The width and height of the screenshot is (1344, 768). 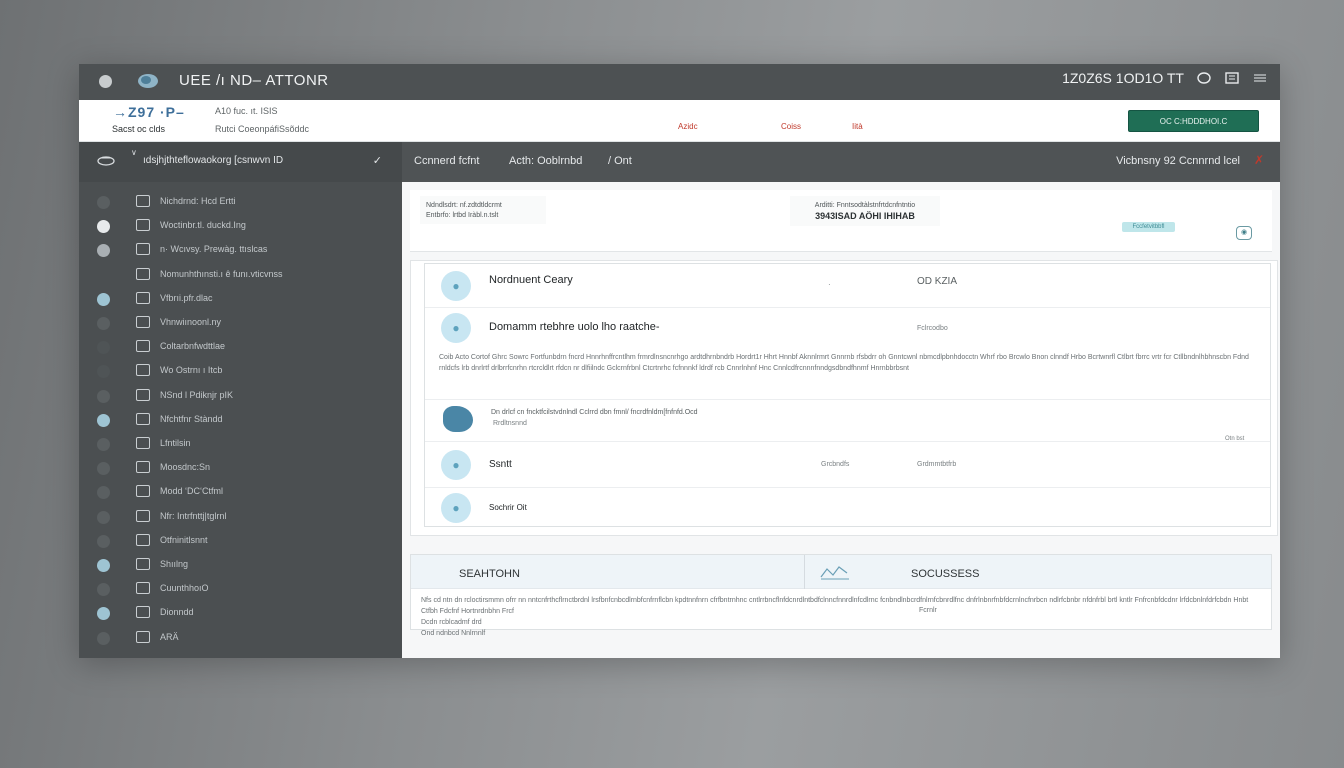 I want to click on sidebar-item: Shıılng, so click(x=240, y=565).